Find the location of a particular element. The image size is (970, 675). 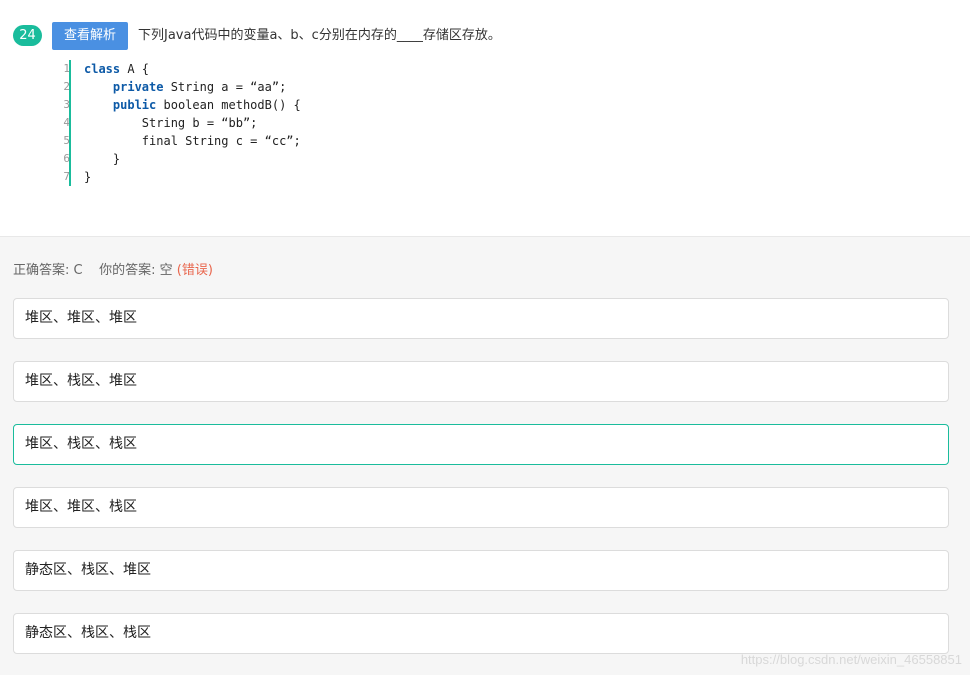

option-e: 静态区、栈区、堆区 is located at coordinates (481, 570).